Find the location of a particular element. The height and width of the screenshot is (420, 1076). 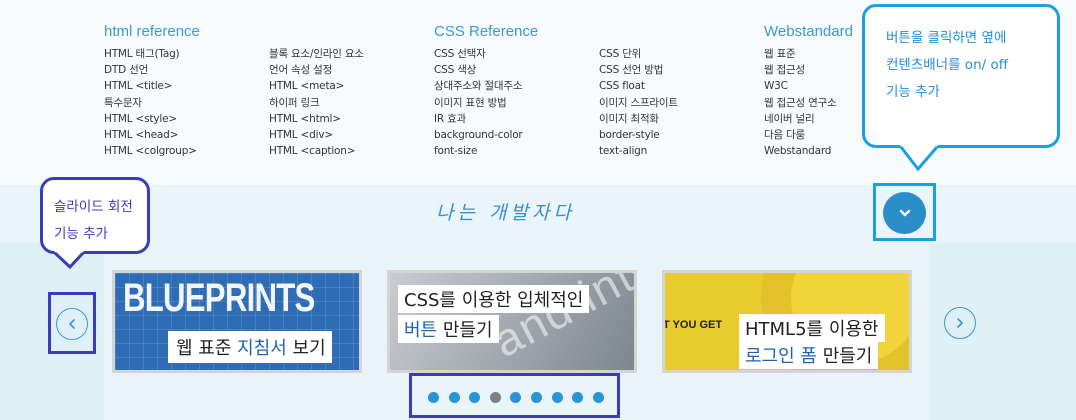

next-slide-button is located at coordinates (960, 323).